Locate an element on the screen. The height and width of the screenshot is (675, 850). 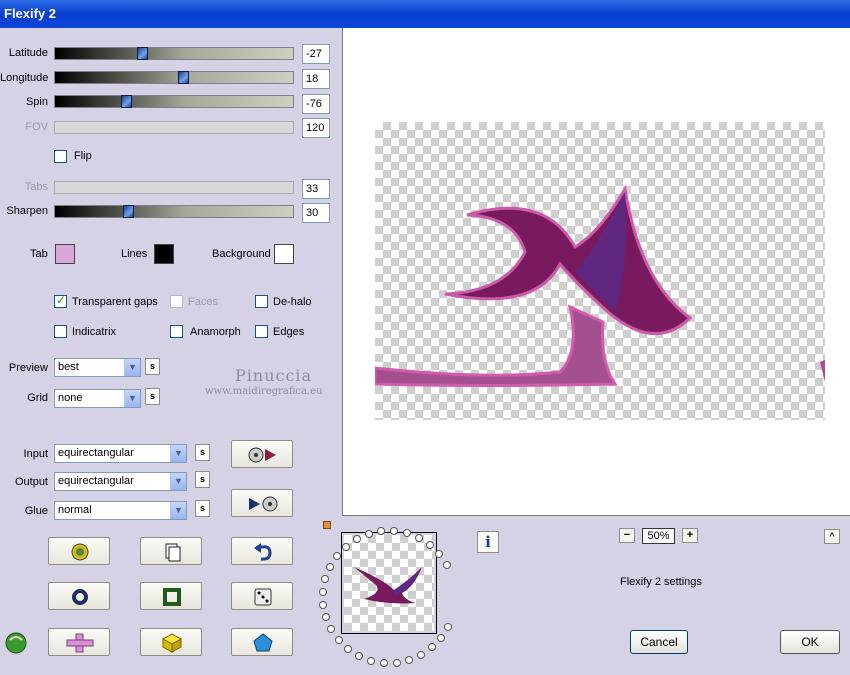
grid-select-value: none is located at coordinates (70, 398).